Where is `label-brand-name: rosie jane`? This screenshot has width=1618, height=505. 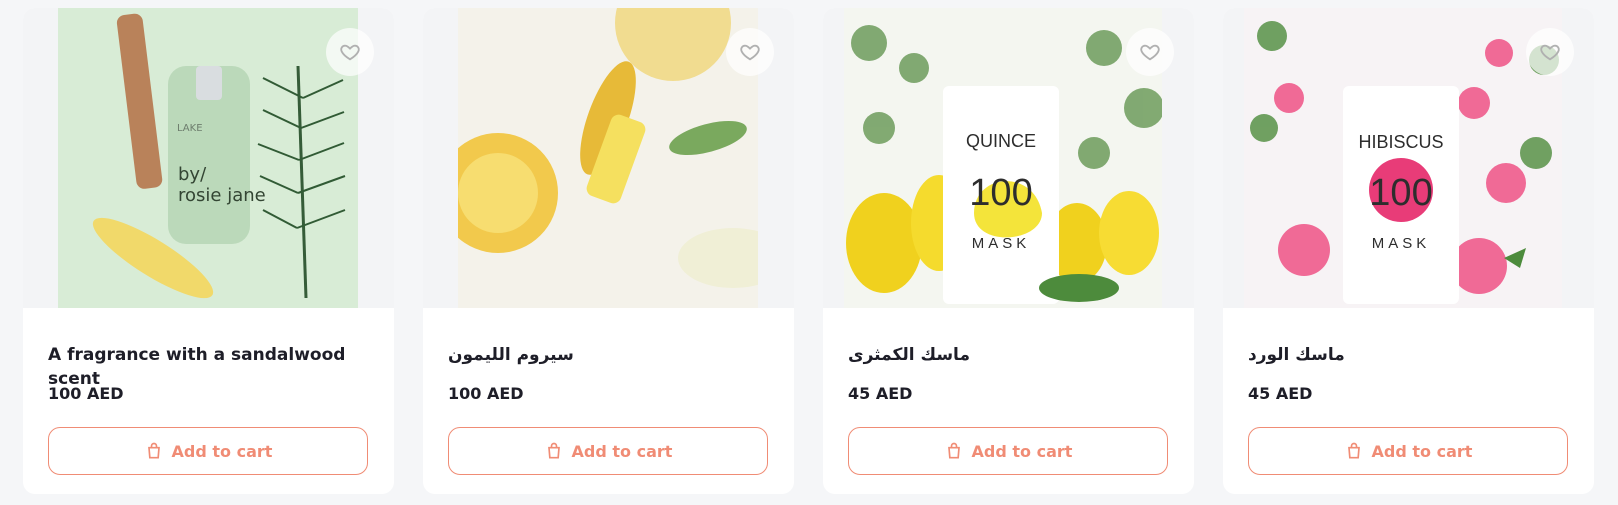 label-brand-name: rosie jane is located at coordinates (222, 195).